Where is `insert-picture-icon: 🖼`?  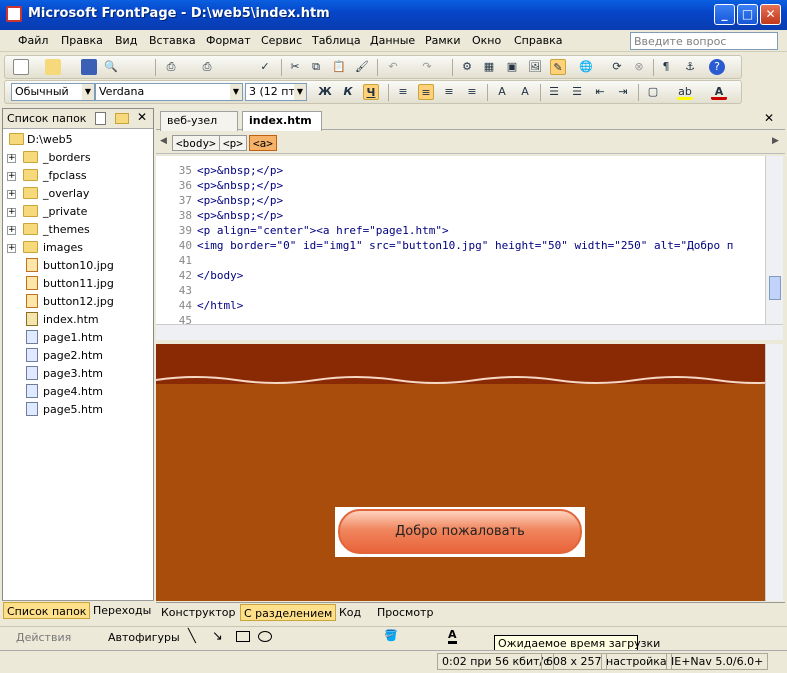 insert-picture-icon: 🖼 is located at coordinates (535, 67).